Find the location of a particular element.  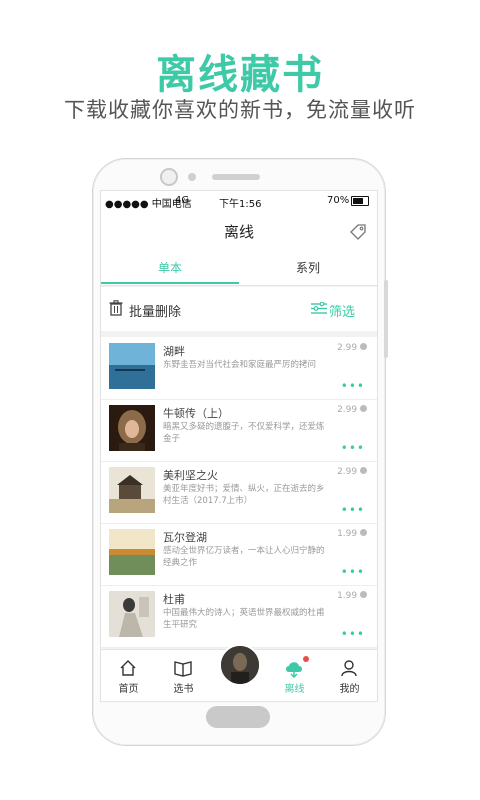

user-icon is located at coordinates (349, 668).